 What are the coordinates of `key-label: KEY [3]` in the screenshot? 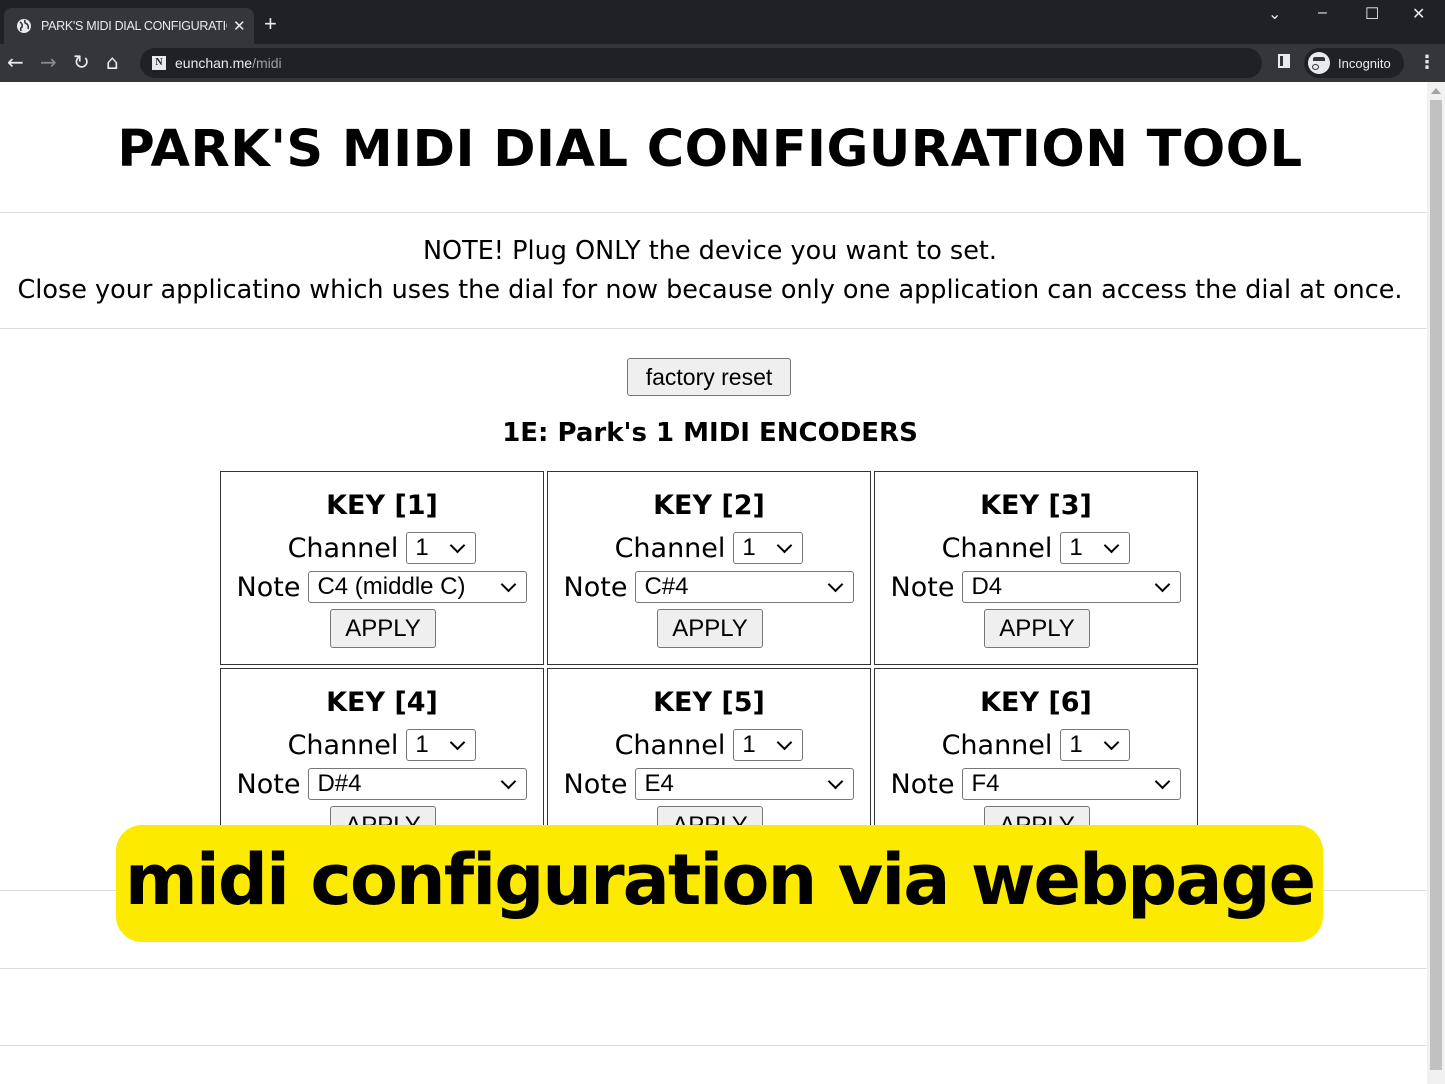 It's located at (1036, 505).